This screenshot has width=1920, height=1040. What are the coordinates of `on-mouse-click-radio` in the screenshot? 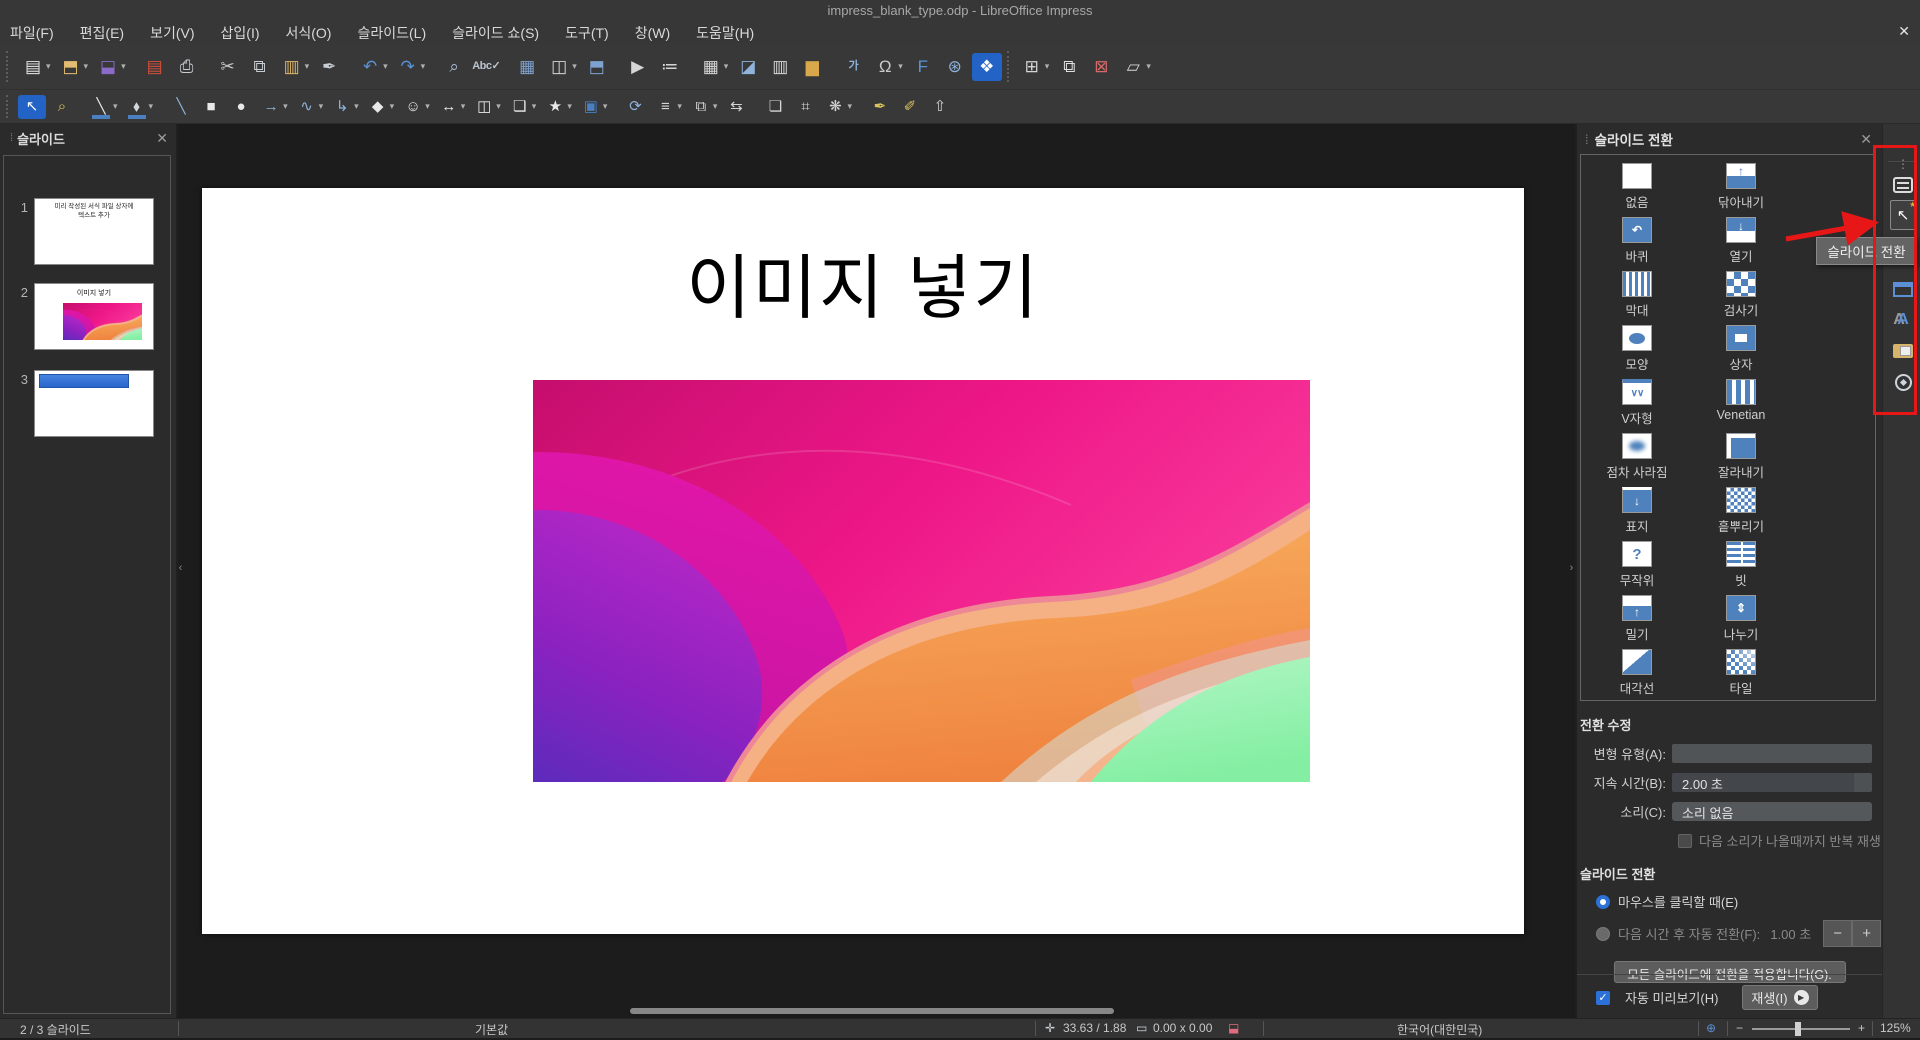 It's located at (1603, 901).